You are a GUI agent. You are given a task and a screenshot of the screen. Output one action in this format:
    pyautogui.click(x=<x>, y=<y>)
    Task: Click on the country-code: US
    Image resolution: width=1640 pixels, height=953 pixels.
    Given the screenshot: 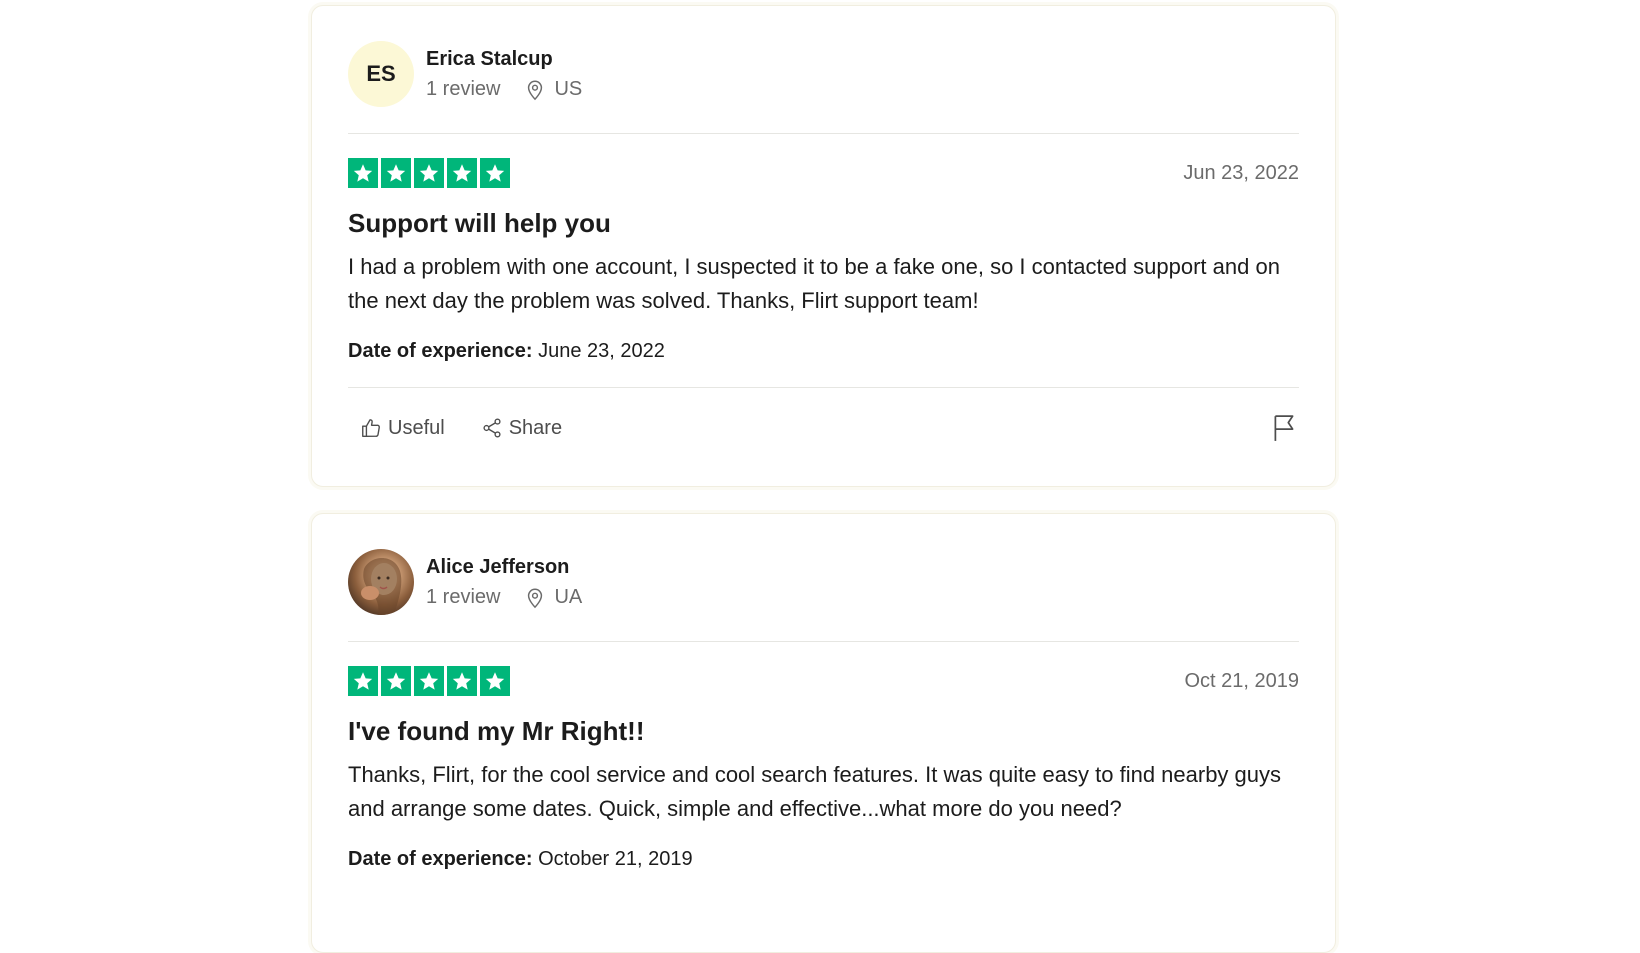 What is the action you would take?
    pyautogui.click(x=568, y=89)
    